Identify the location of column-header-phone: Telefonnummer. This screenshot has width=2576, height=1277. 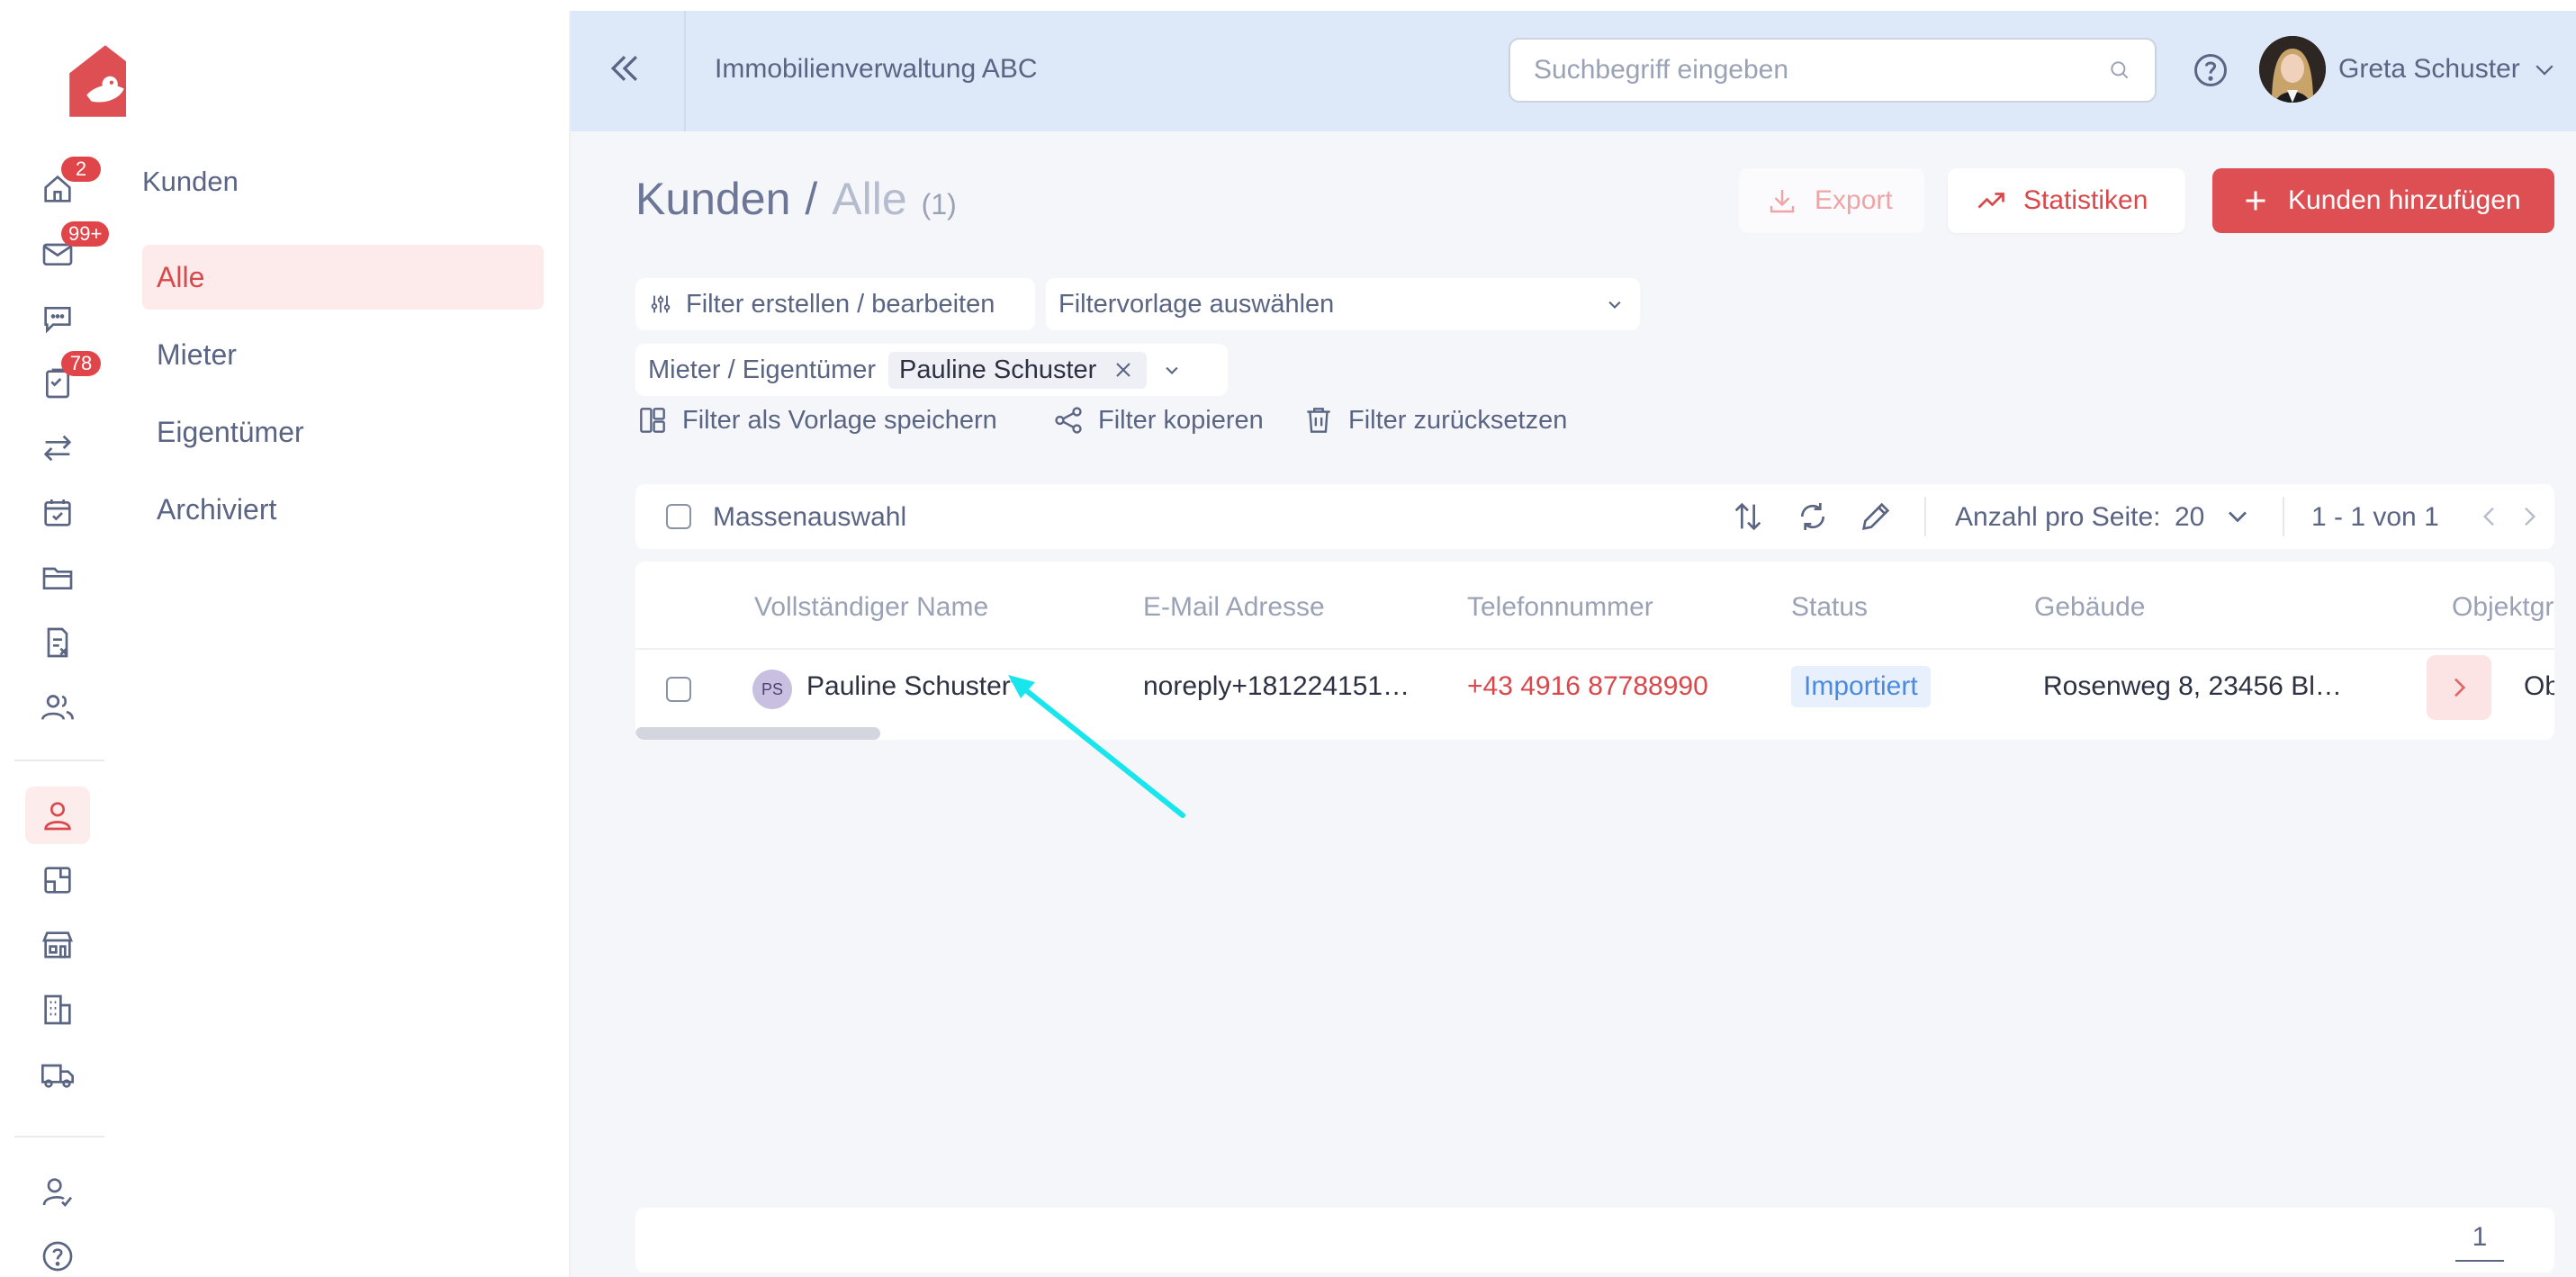
(1560, 608).